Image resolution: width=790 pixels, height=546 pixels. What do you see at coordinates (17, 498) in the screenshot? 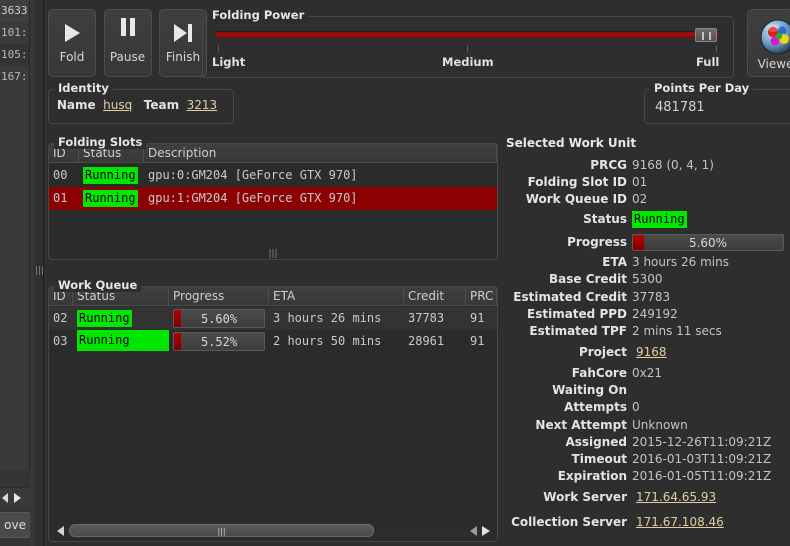
I see `triangle-right-icon` at bounding box center [17, 498].